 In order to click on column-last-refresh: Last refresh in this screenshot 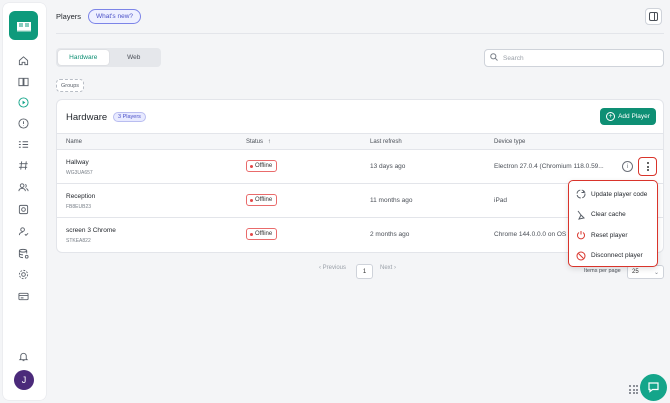, I will do `click(386, 142)`.